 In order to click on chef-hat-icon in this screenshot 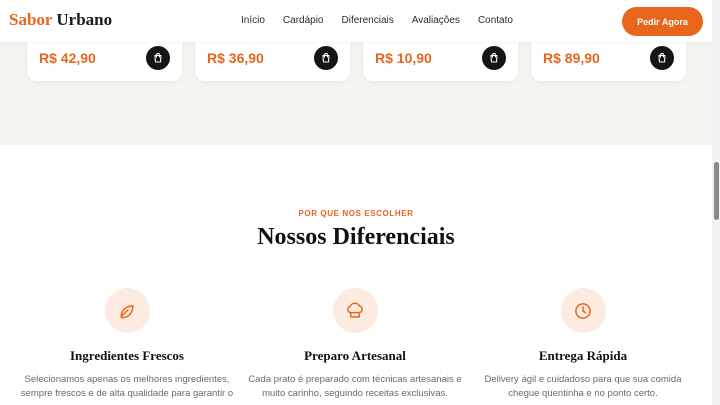, I will do `click(355, 310)`.